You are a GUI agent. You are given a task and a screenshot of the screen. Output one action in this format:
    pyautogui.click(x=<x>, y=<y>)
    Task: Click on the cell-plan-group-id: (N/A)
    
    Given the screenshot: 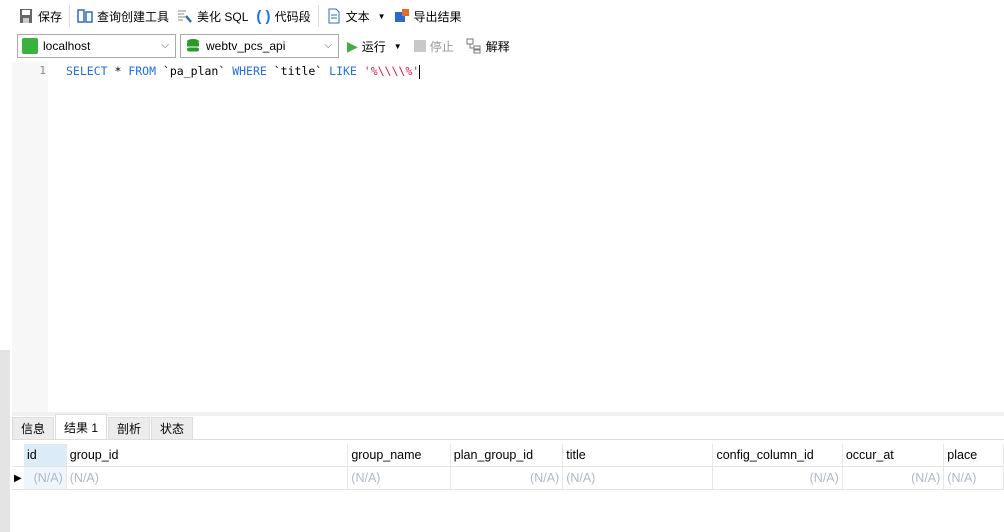 What is the action you would take?
    pyautogui.click(x=507, y=478)
    